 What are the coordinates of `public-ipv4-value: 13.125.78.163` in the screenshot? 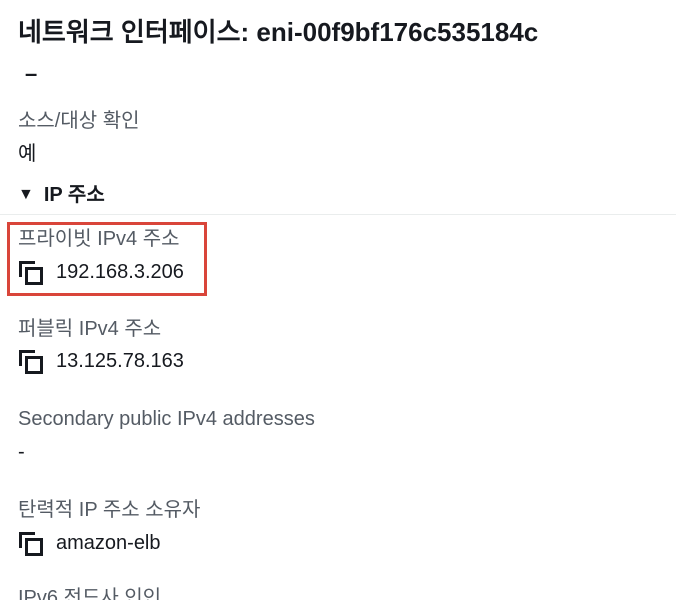 It's located at (120, 361).